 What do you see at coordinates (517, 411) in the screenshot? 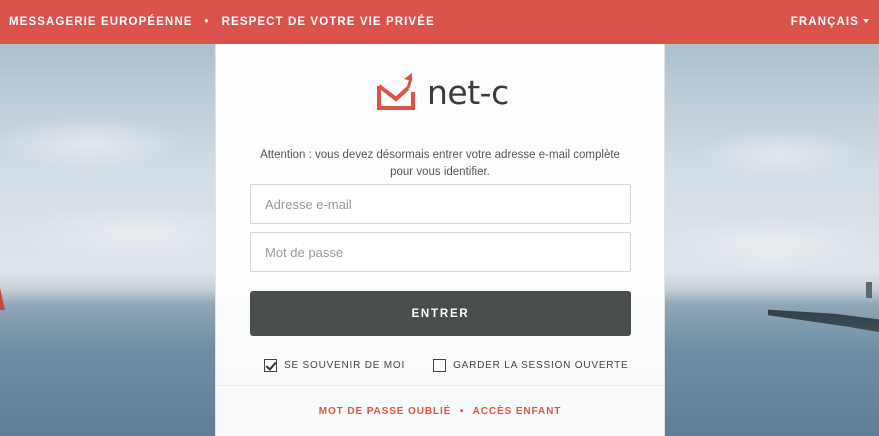
I see `child-access-link: ACCÈS ENFANT` at bounding box center [517, 411].